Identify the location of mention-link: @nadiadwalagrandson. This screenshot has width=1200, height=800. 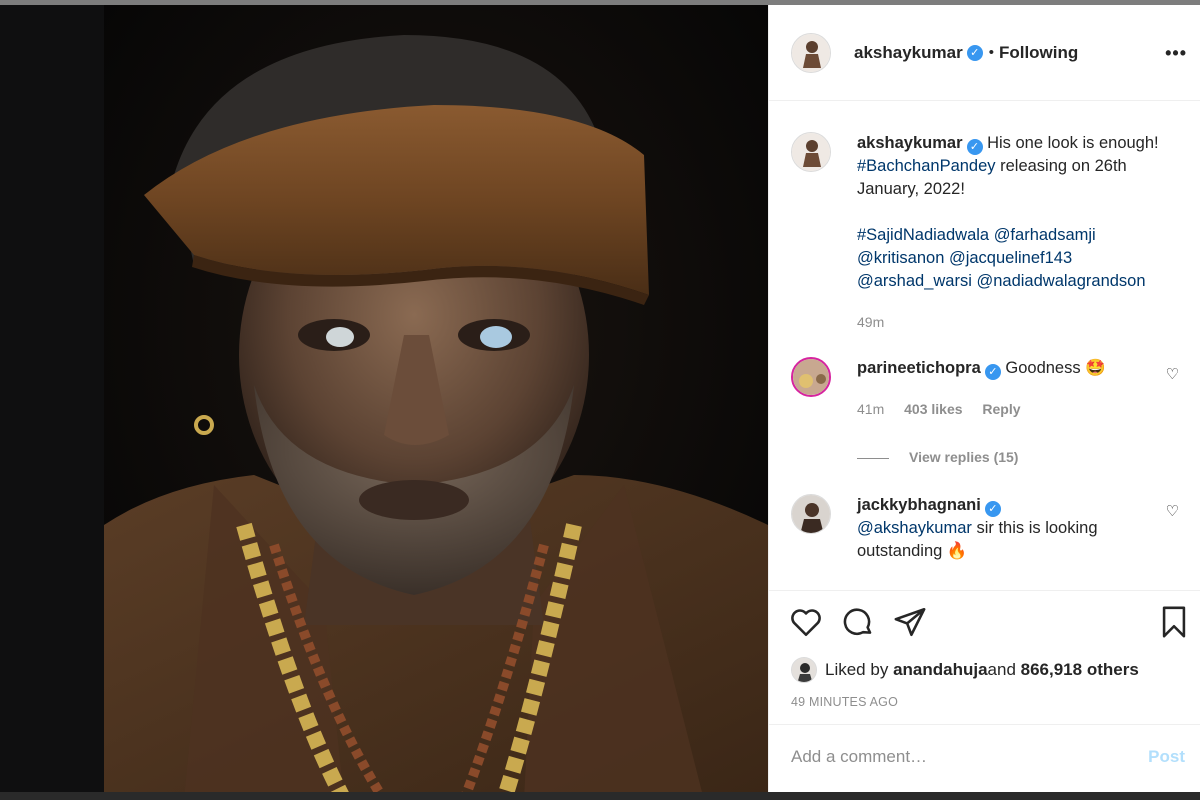
(1060, 281).